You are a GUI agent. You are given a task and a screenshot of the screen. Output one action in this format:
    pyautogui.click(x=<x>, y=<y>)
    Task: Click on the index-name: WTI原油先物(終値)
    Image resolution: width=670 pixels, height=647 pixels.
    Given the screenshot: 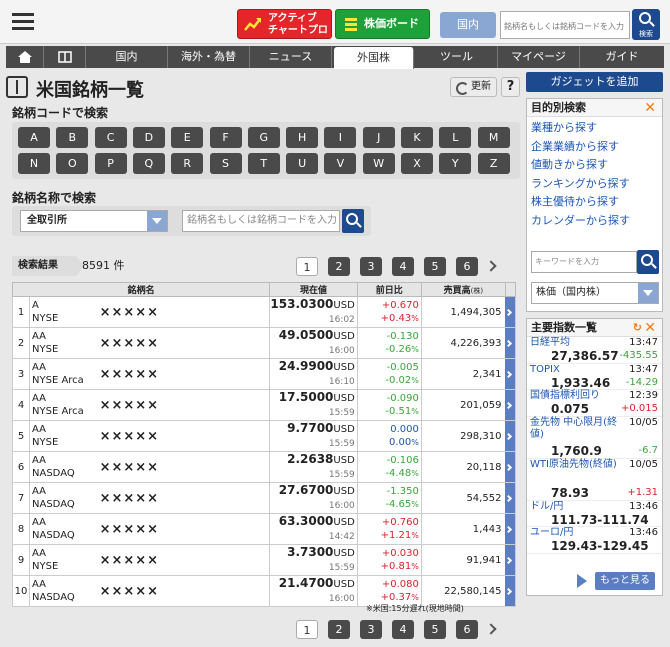 What is the action you would take?
    pyautogui.click(x=575, y=465)
    